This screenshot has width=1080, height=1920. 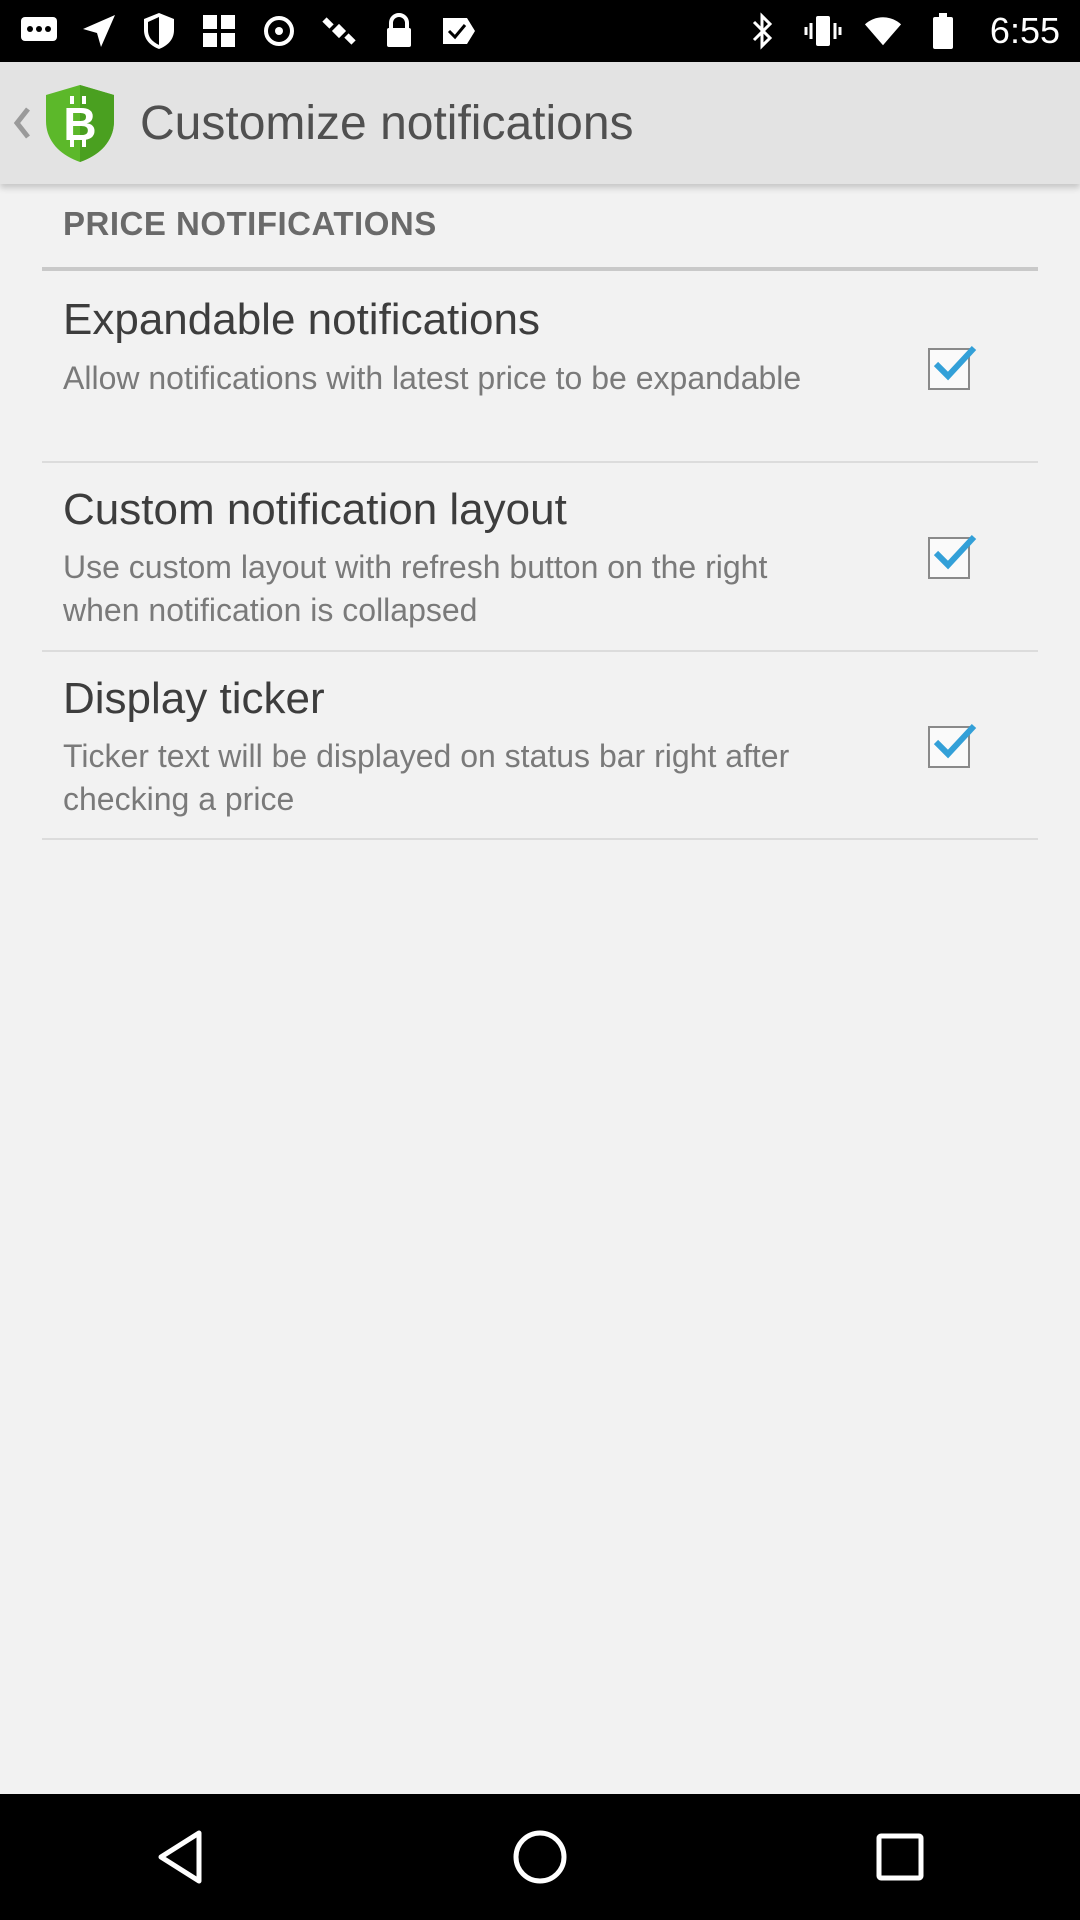 What do you see at coordinates (99, 31) in the screenshot?
I see `navigation-icon` at bounding box center [99, 31].